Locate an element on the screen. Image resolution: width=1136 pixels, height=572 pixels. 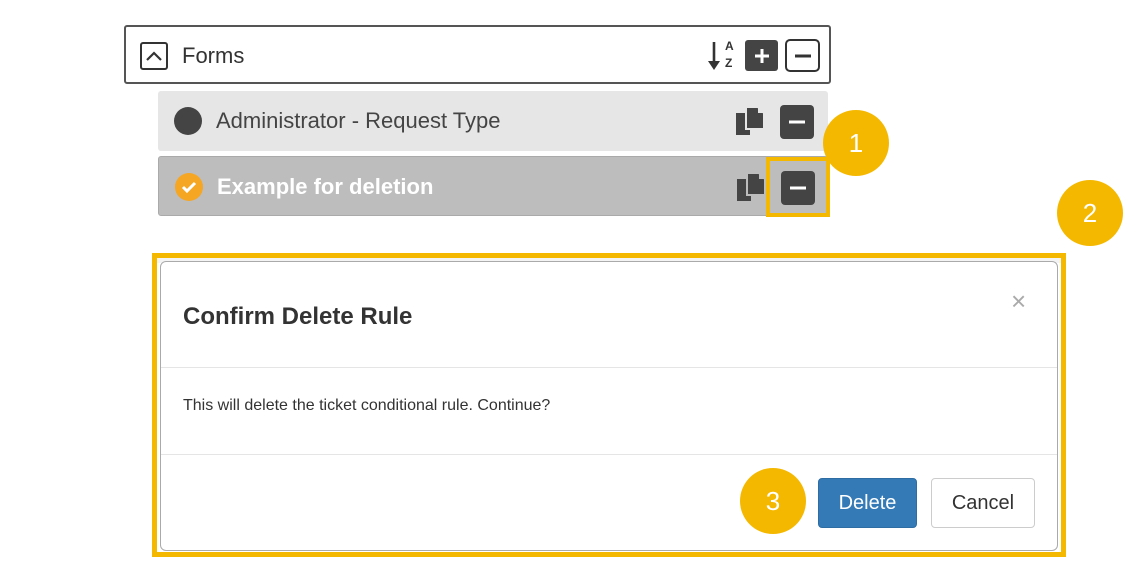
forms-title: Forms is located at coordinates (213, 55).